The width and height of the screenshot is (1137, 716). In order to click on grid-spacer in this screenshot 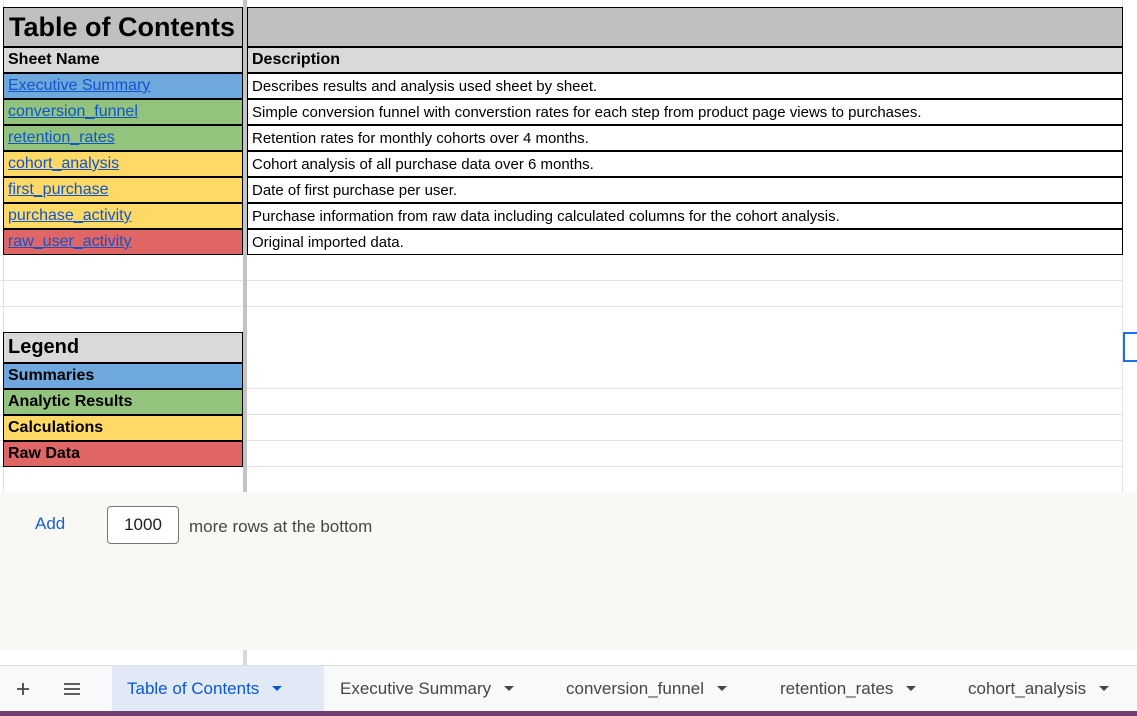, I will do `click(568, 657)`.